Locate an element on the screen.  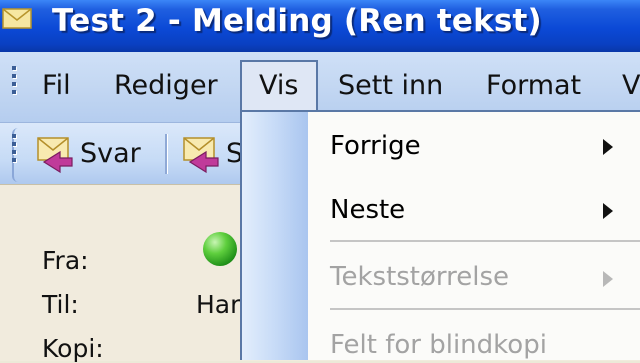
title-bar: Test 2 - Melding (Ren tekst) is located at coordinates (320, 26).